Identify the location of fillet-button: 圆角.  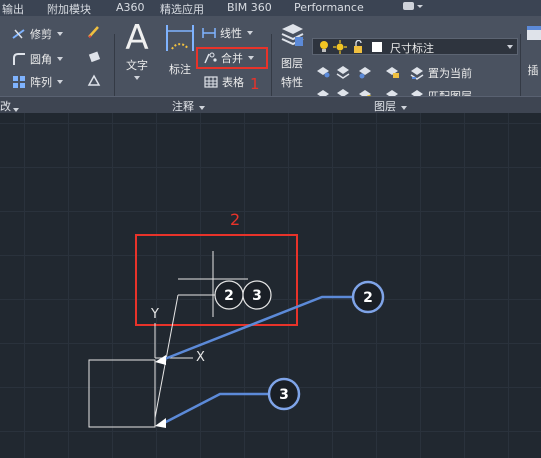
(37, 59).